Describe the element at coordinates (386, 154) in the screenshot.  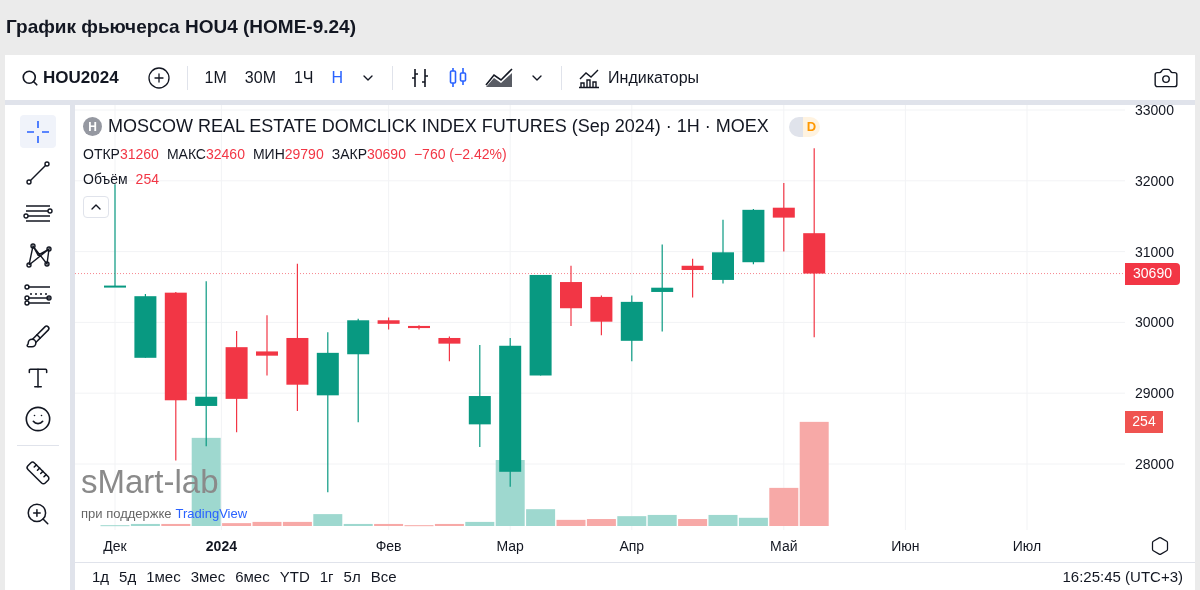
I see `ohlc-value: 30690` at that location.